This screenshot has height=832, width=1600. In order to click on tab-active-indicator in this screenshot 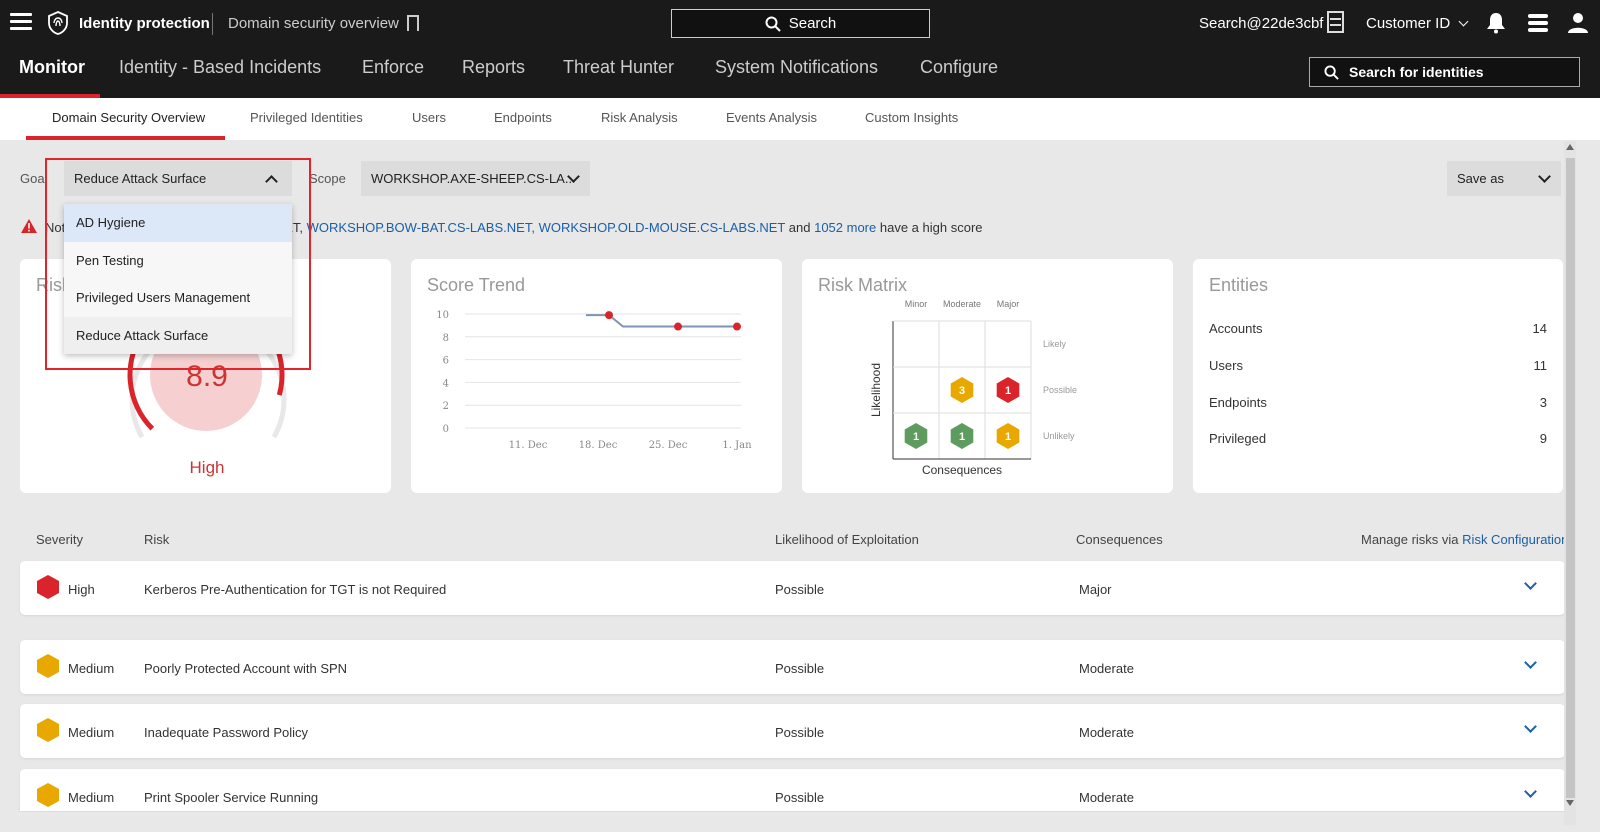, I will do `click(125, 138)`.